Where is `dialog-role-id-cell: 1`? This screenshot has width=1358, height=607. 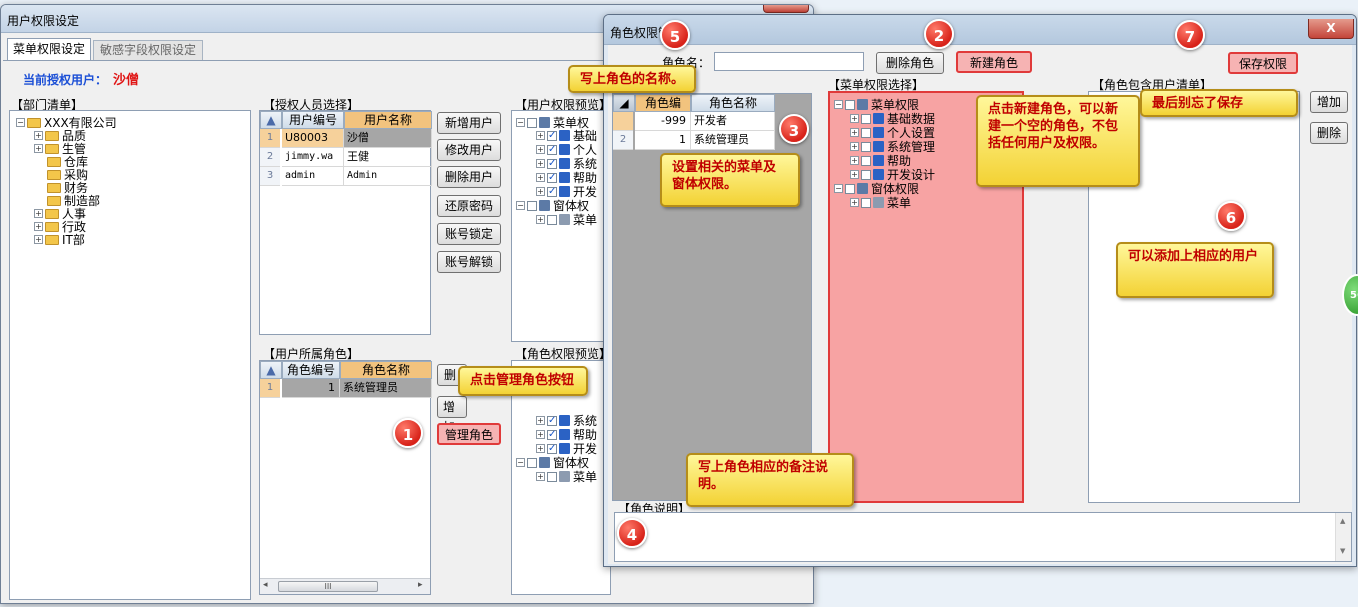
dialog-role-id-cell: 1 is located at coordinates (663, 140).